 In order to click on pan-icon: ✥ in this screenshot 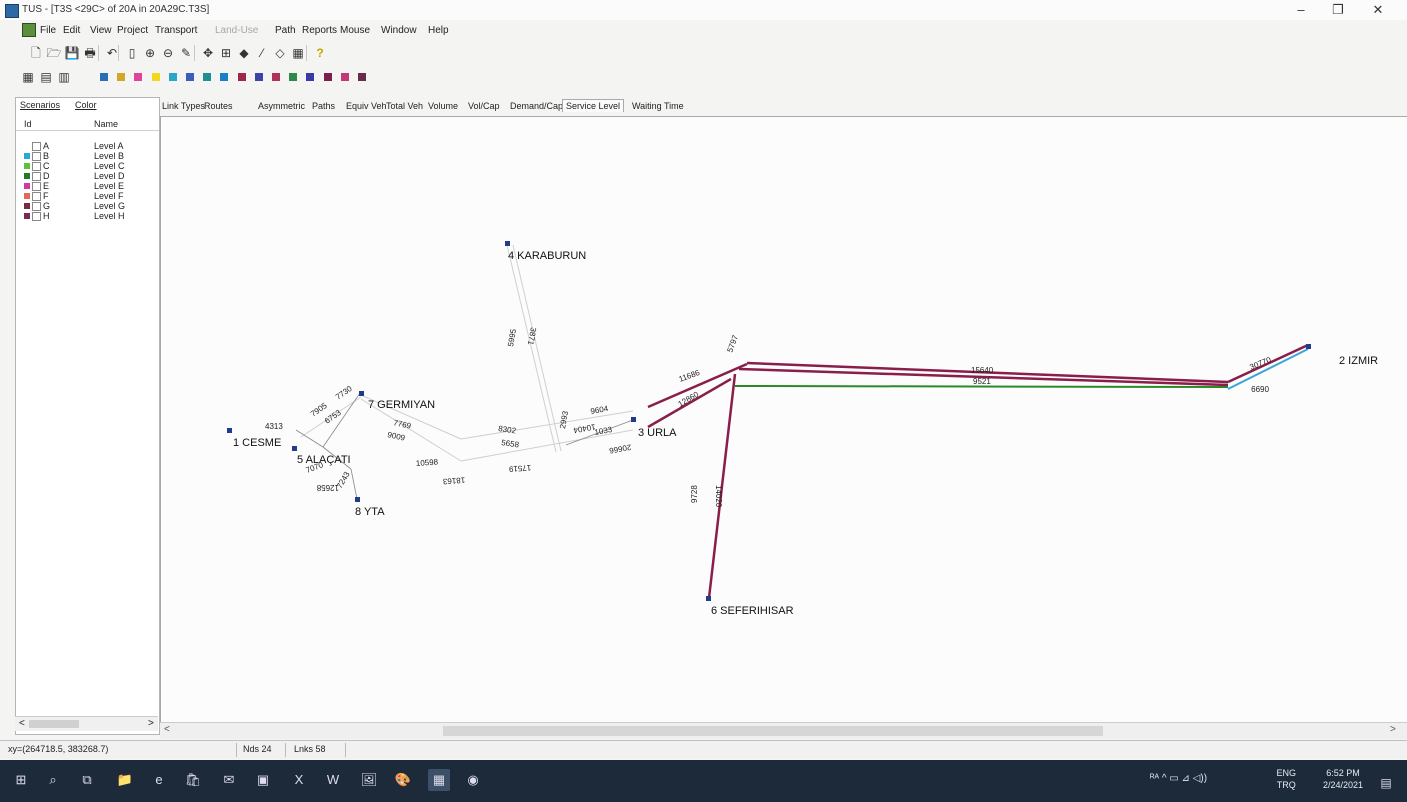, I will do `click(208, 53)`.